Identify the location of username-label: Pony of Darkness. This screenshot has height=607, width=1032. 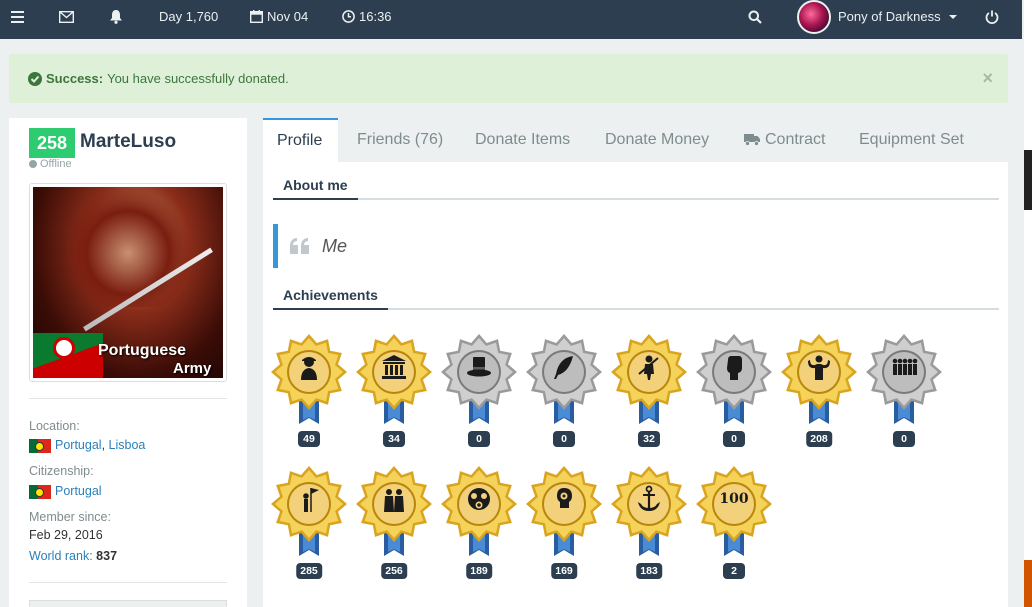
(889, 16).